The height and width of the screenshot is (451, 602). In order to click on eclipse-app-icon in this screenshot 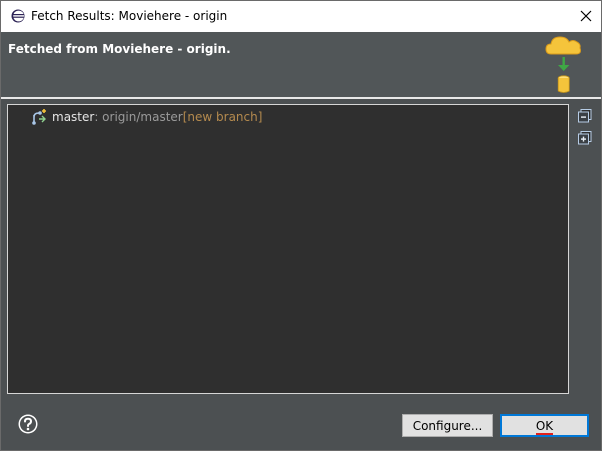, I will do `click(18, 16)`.